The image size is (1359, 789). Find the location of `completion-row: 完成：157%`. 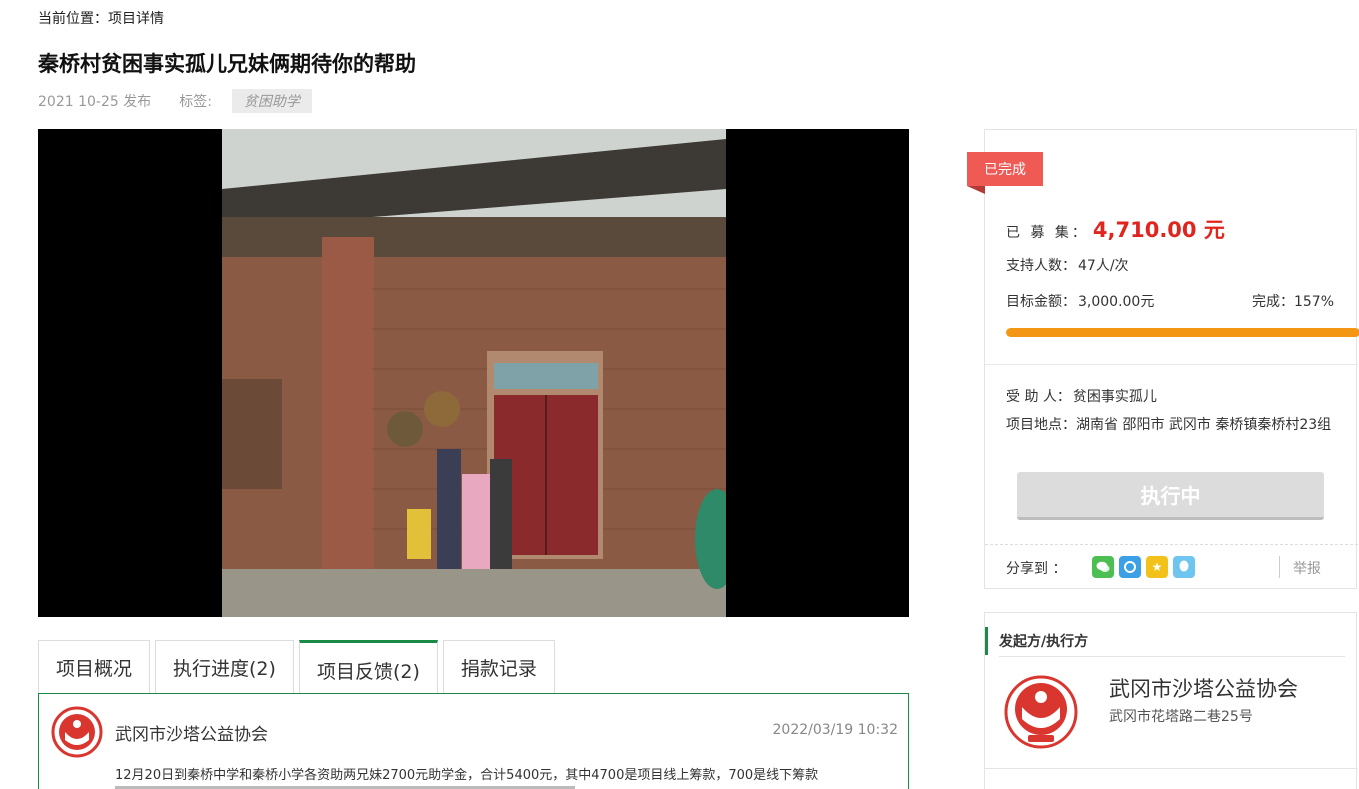

completion-row: 完成：157% is located at coordinates (1293, 301).